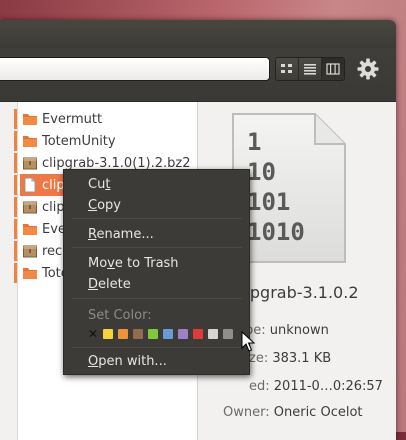 Image resolution: width=406 pixels, height=440 pixels. What do you see at coordinates (259, 358) in the screenshot?
I see `property-label: ze:` at bounding box center [259, 358].